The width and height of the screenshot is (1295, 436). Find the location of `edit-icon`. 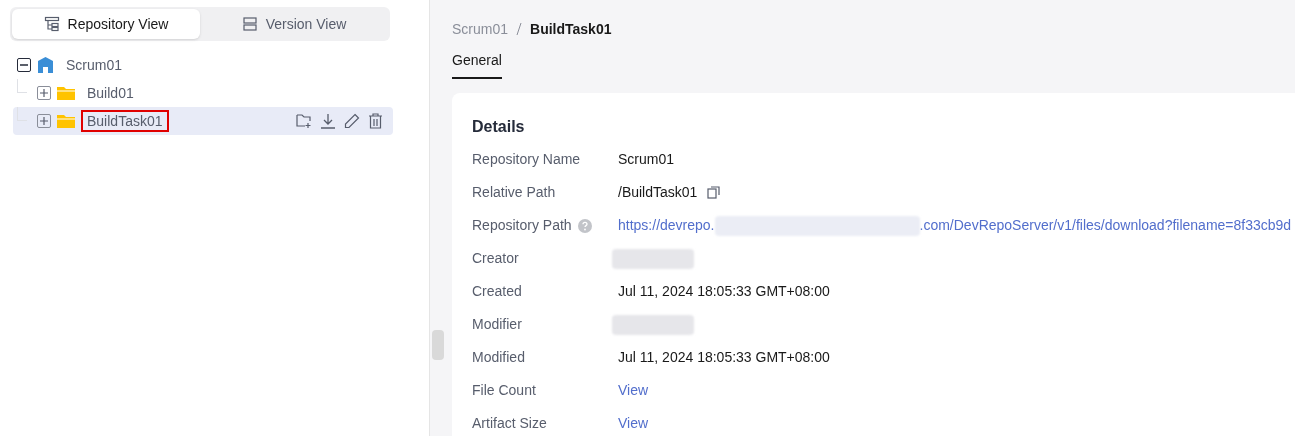

edit-icon is located at coordinates (352, 121).